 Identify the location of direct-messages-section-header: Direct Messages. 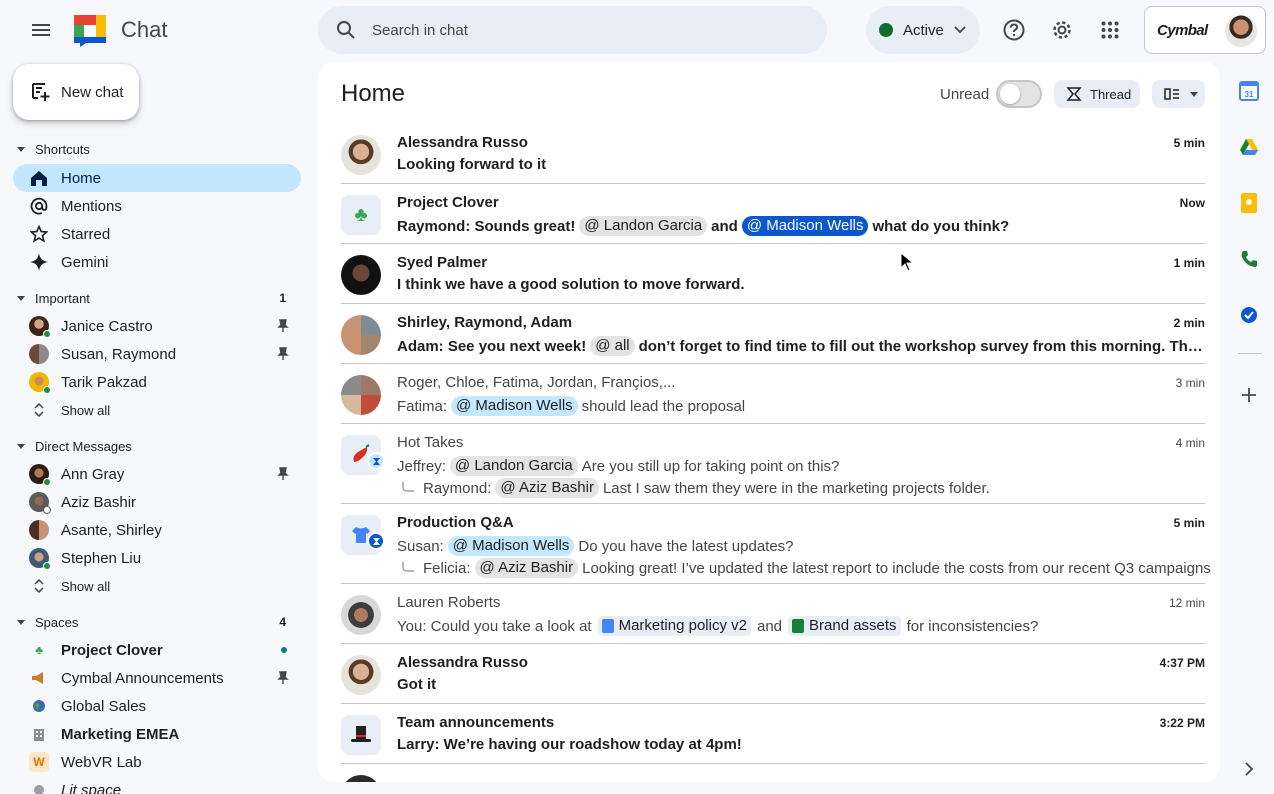
(156, 446).